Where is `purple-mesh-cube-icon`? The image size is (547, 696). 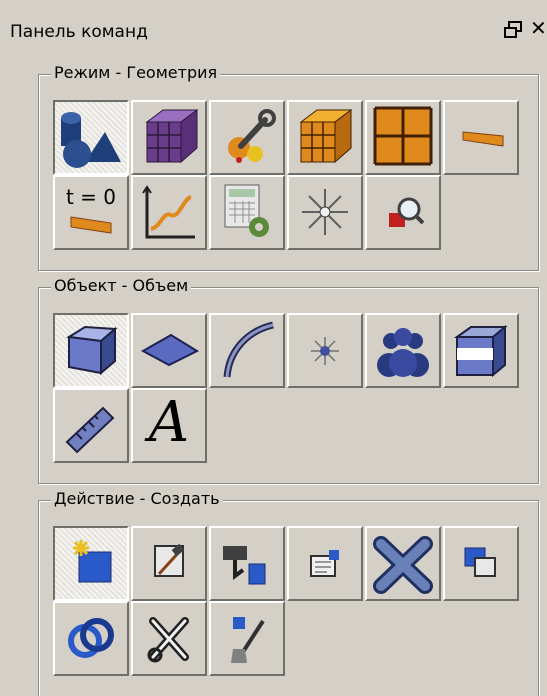
purple-mesh-cube-icon is located at coordinates (172, 136).